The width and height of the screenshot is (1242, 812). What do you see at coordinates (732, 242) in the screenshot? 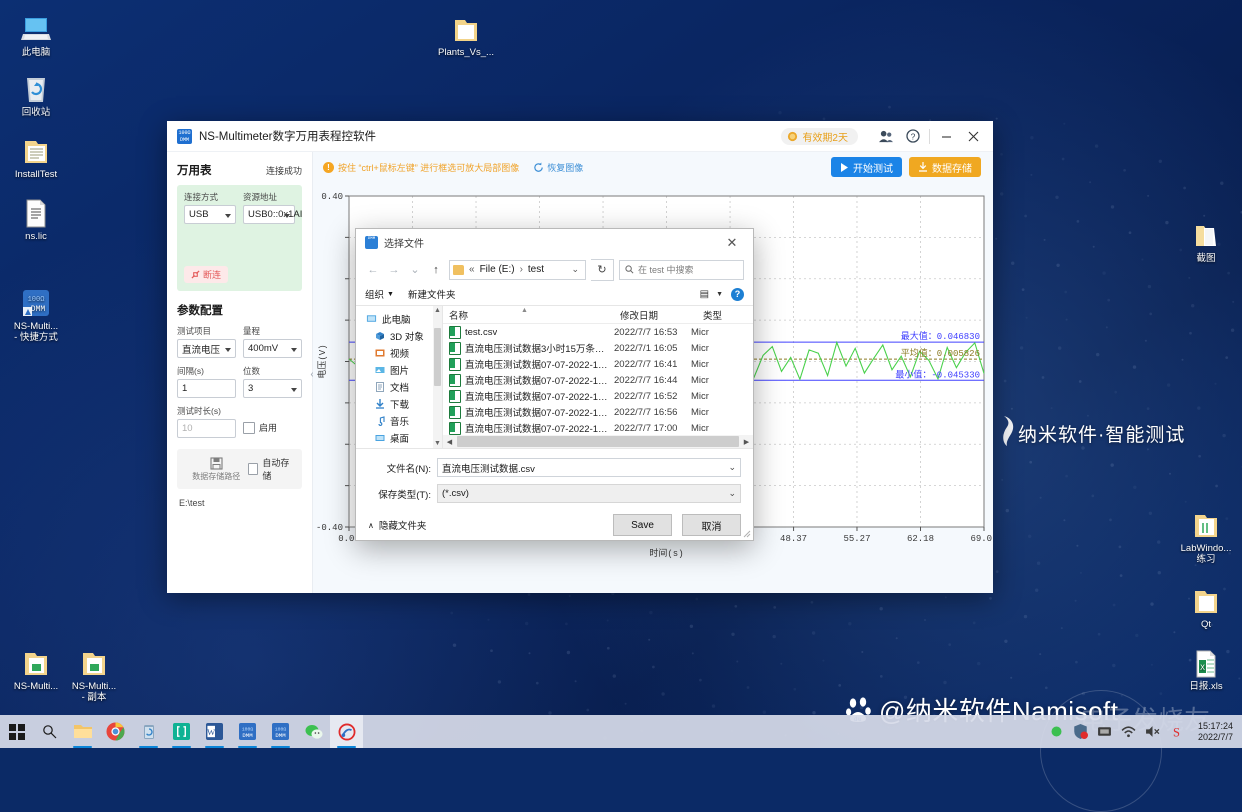
I see `dialog-close-button: ✕` at bounding box center [732, 242].